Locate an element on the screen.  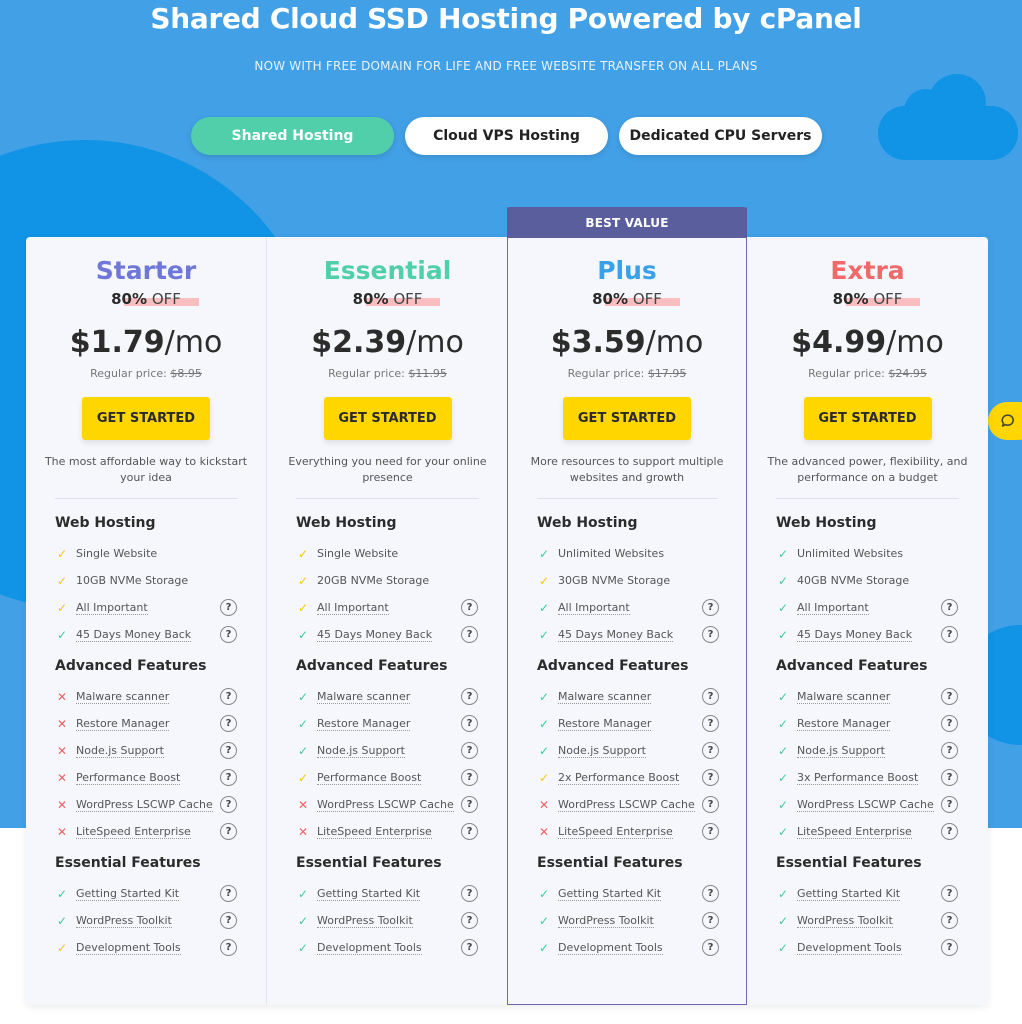
tab-cloud-vps-hosting: Cloud VPS Hosting is located at coordinates (506, 136).